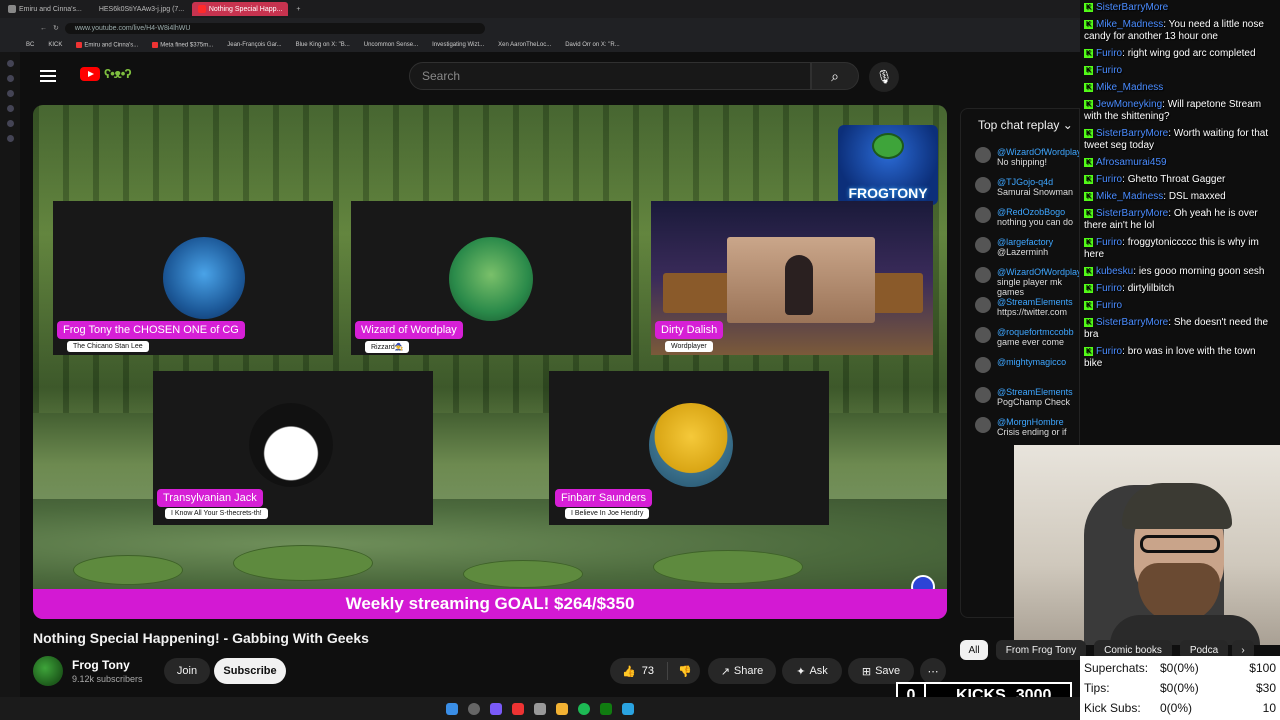  I want to click on search-button: ⌕, so click(835, 76).